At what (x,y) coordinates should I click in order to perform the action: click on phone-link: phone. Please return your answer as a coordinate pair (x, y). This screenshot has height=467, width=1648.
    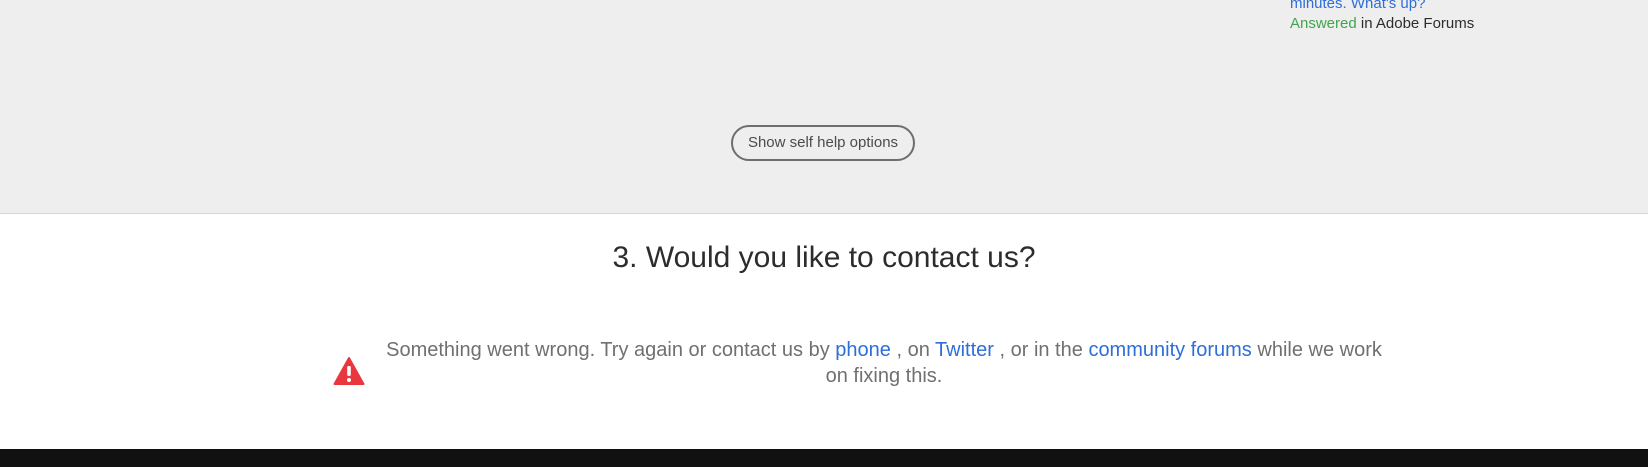
    Looking at the image, I should click on (863, 350).